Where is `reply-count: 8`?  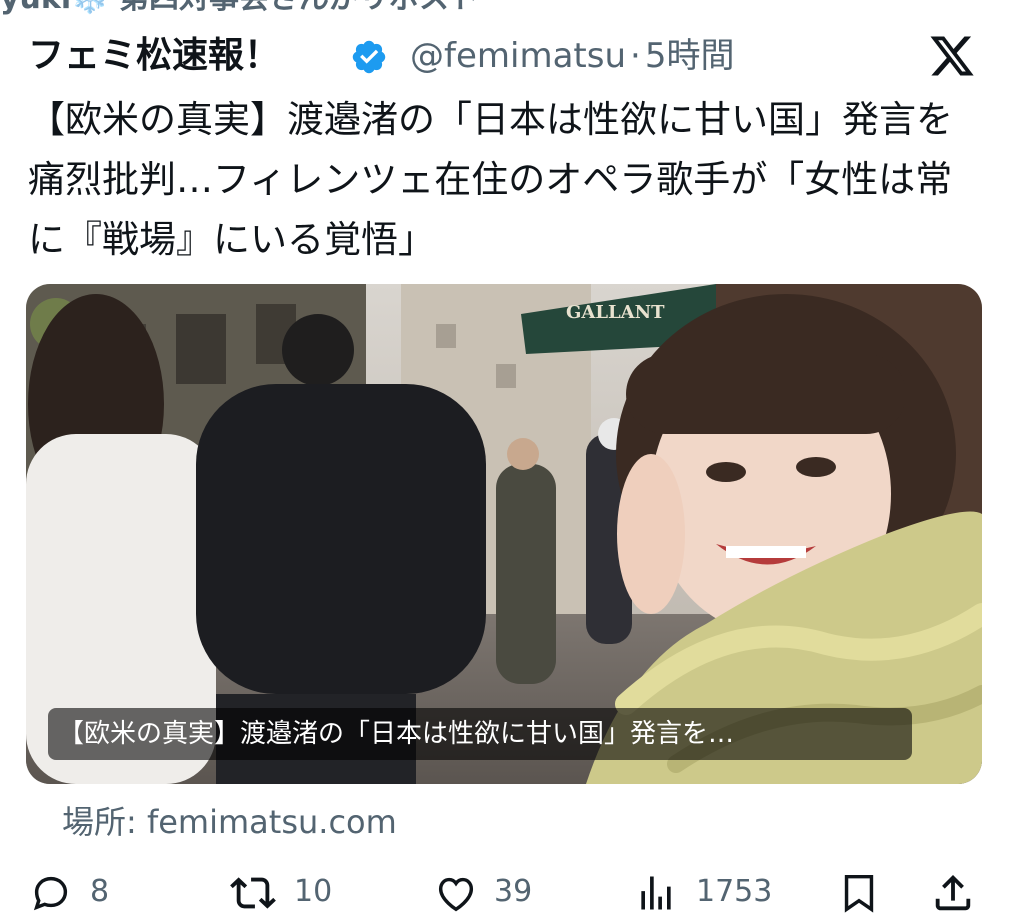 reply-count: 8 is located at coordinates (100, 891).